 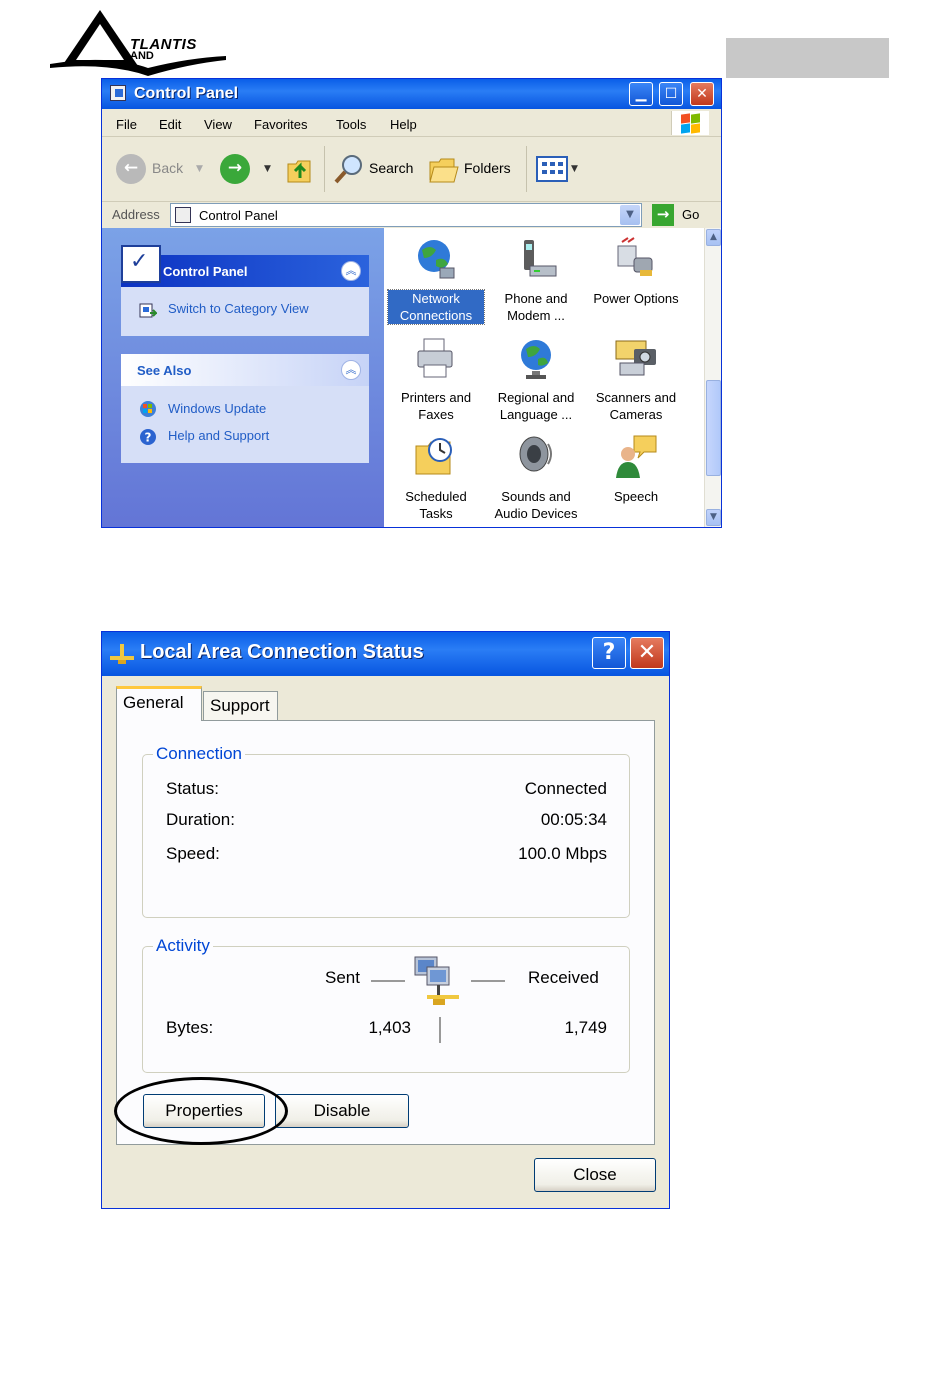 I want to click on received-label: Received, so click(x=563, y=977).